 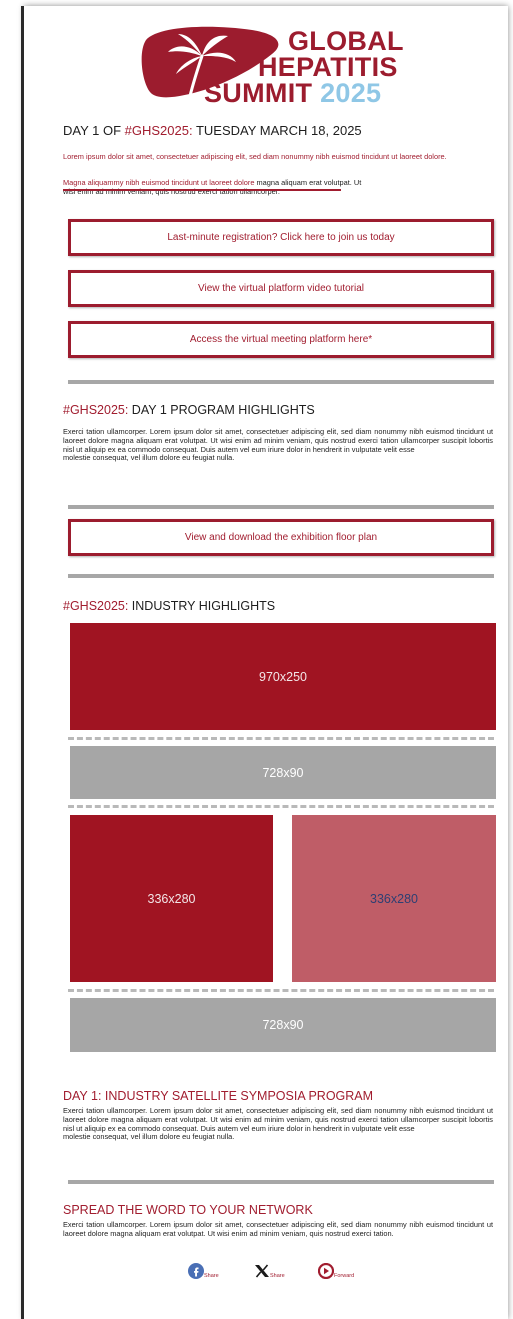 What do you see at coordinates (188, 1210) in the screenshot?
I see `spread-heading: SPREAD THE WORD TO YOUR NETWORK` at bounding box center [188, 1210].